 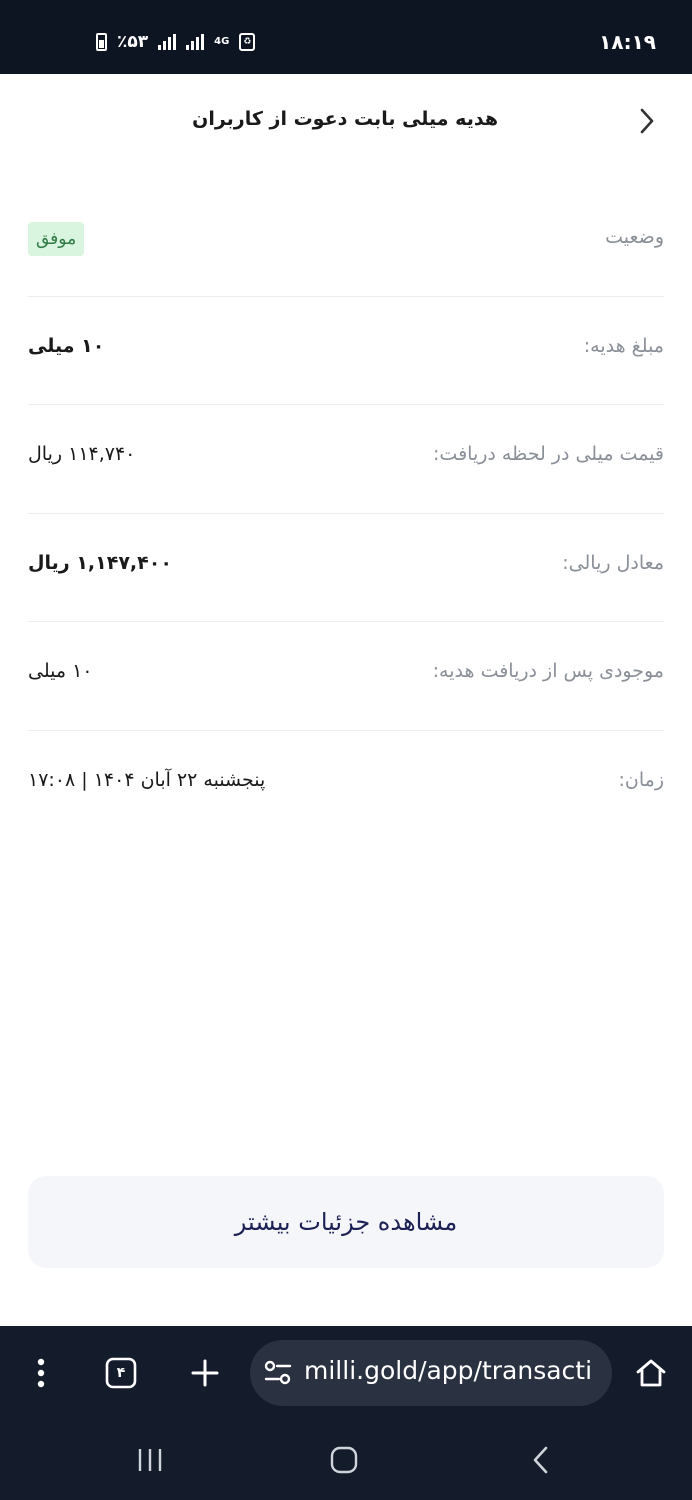 What do you see at coordinates (82, 454) in the screenshot?
I see `detail-value: ۱۱۴,۷۴۰ ریال` at bounding box center [82, 454].